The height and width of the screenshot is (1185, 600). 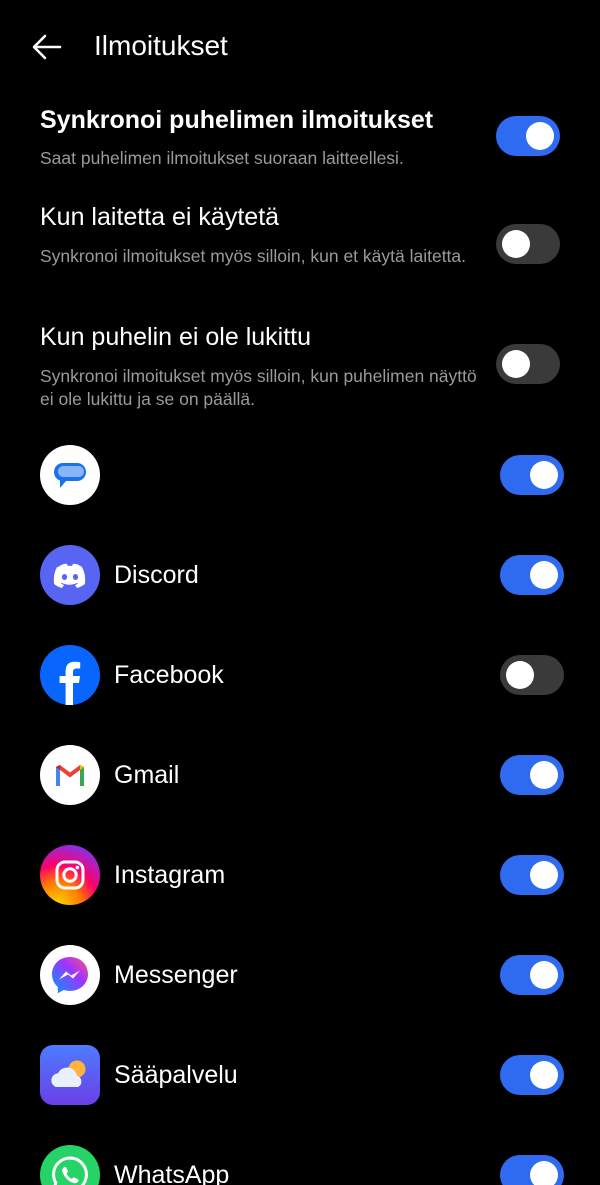 What do you see at coordinates (70, 1075) in the screenshot?
I see `weather-icon` at bounding box center [70, 1075].